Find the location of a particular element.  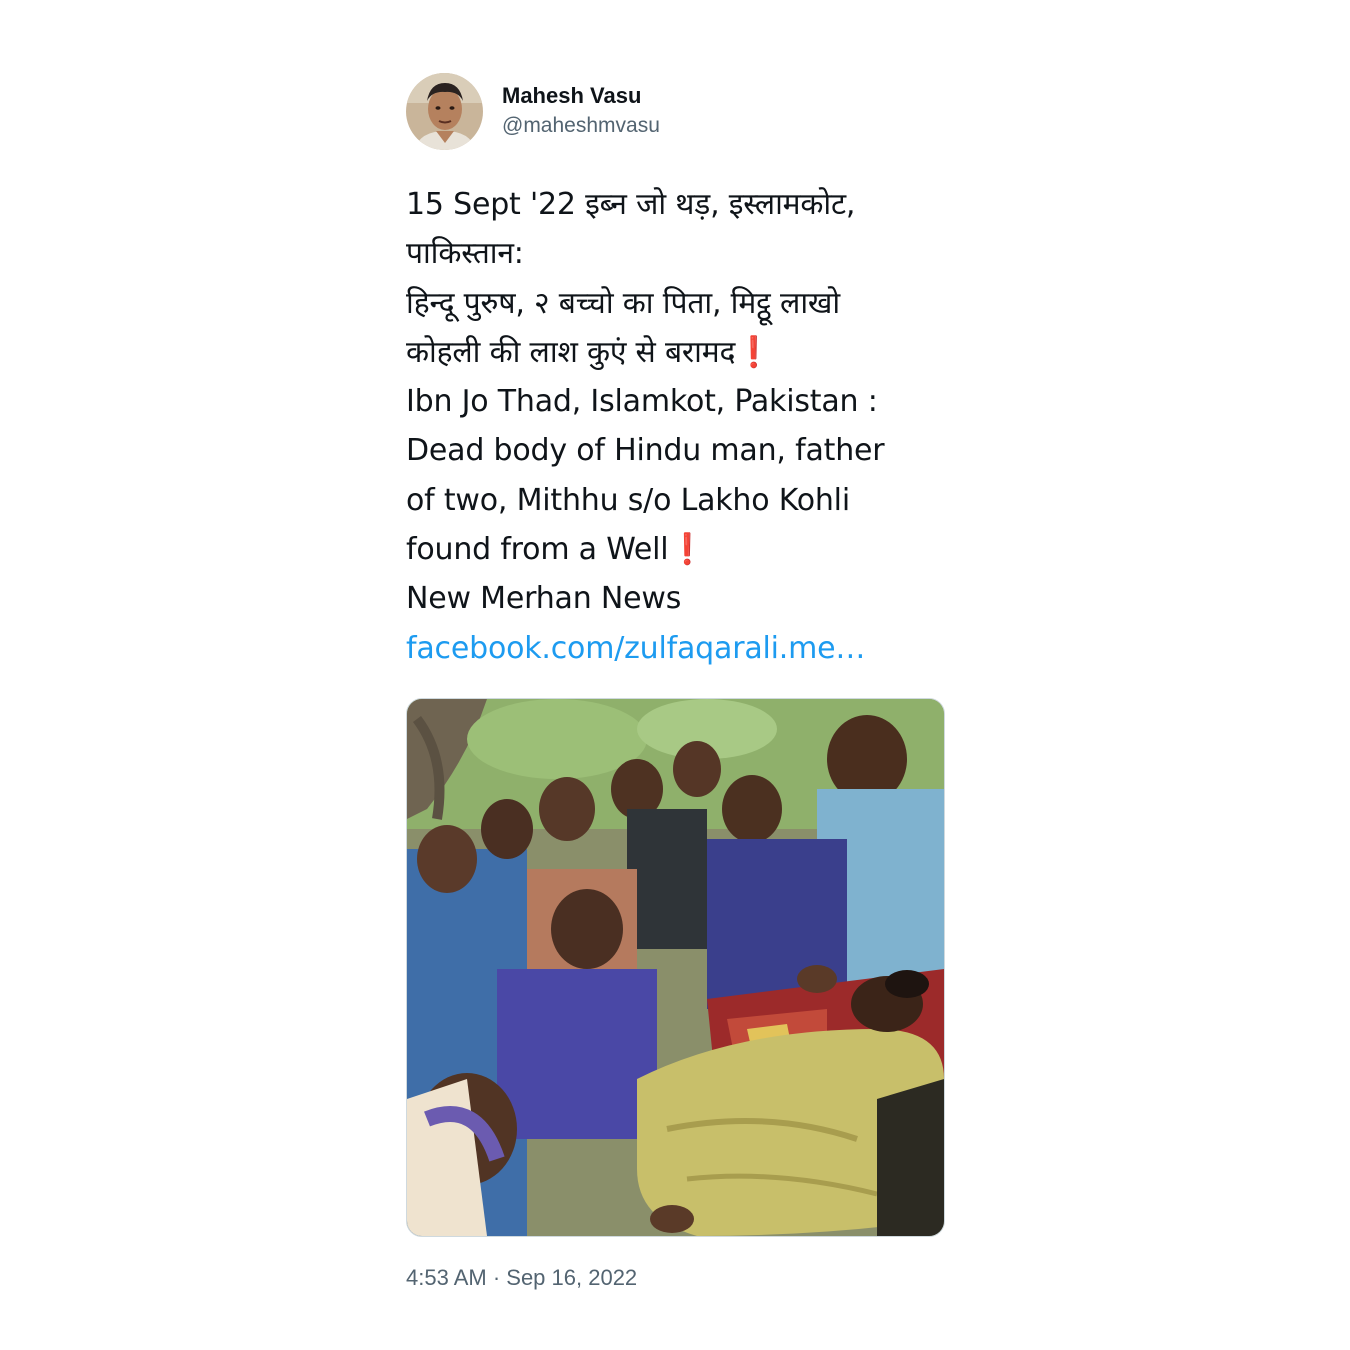

tweet-line: Dead body of Hindu man, father is located at coordinates (645, 451).